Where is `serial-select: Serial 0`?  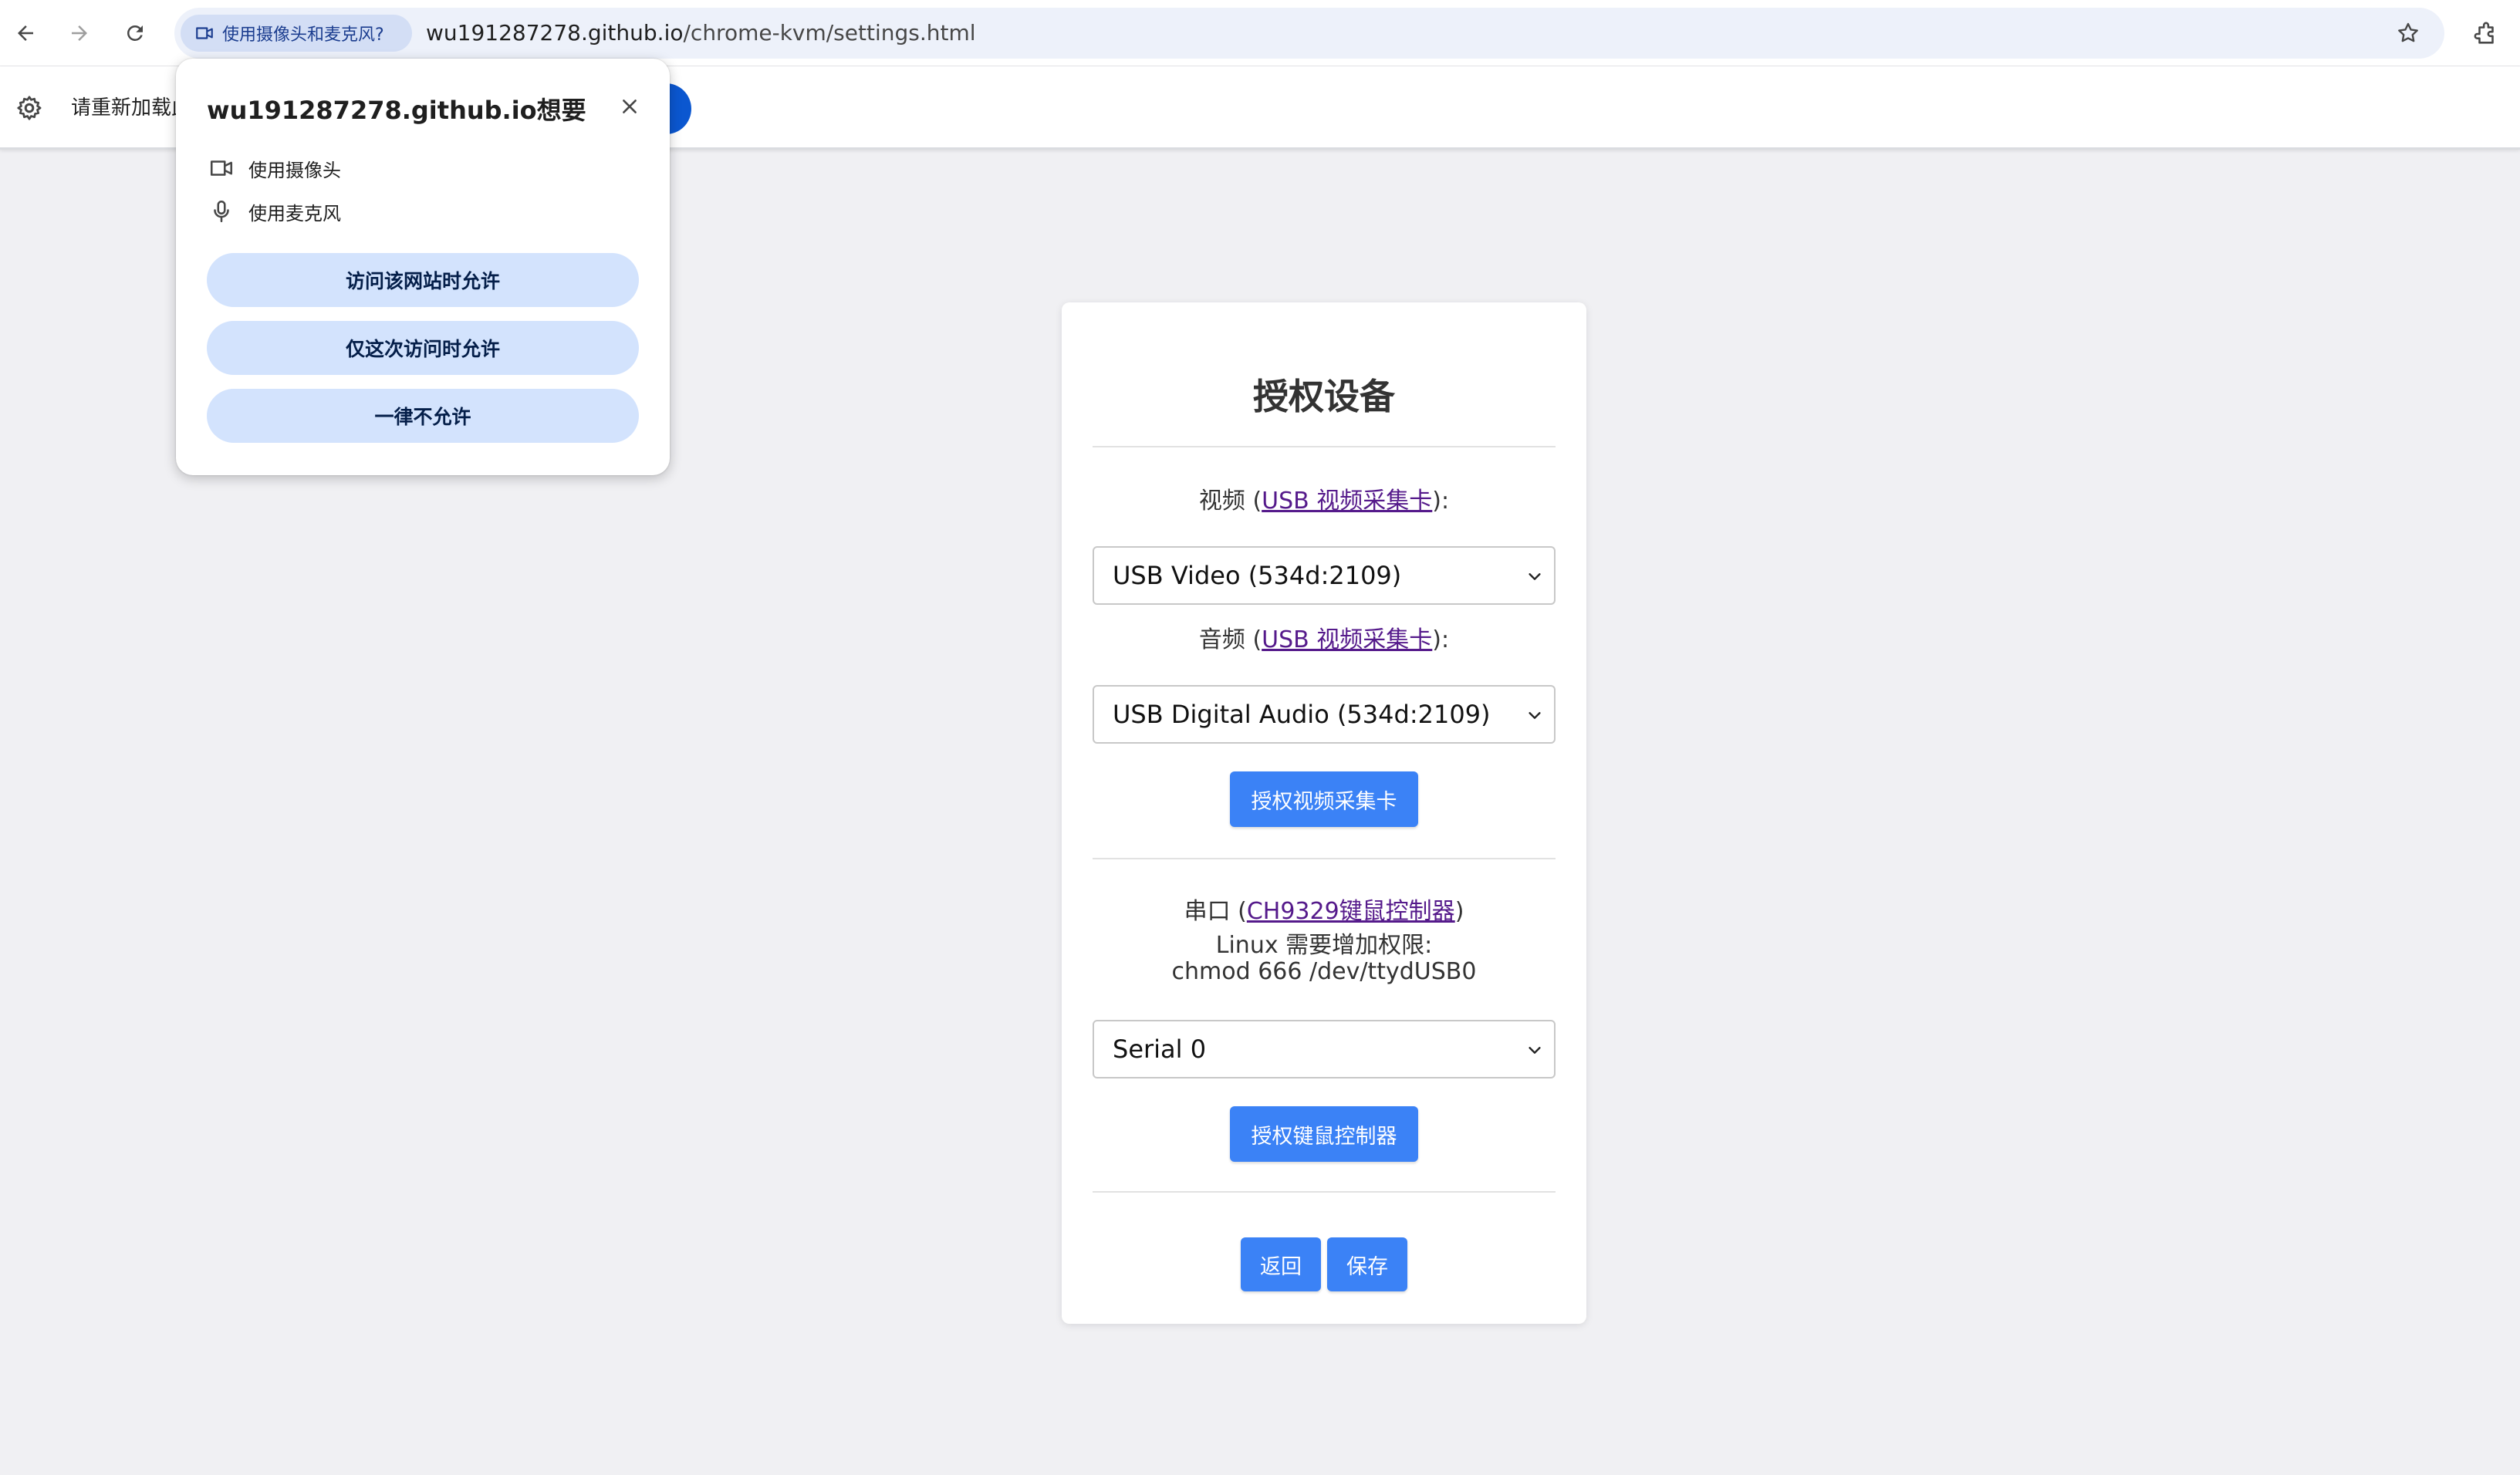
serial-select: Serial 0 is located at coordinates (1324, 1049).